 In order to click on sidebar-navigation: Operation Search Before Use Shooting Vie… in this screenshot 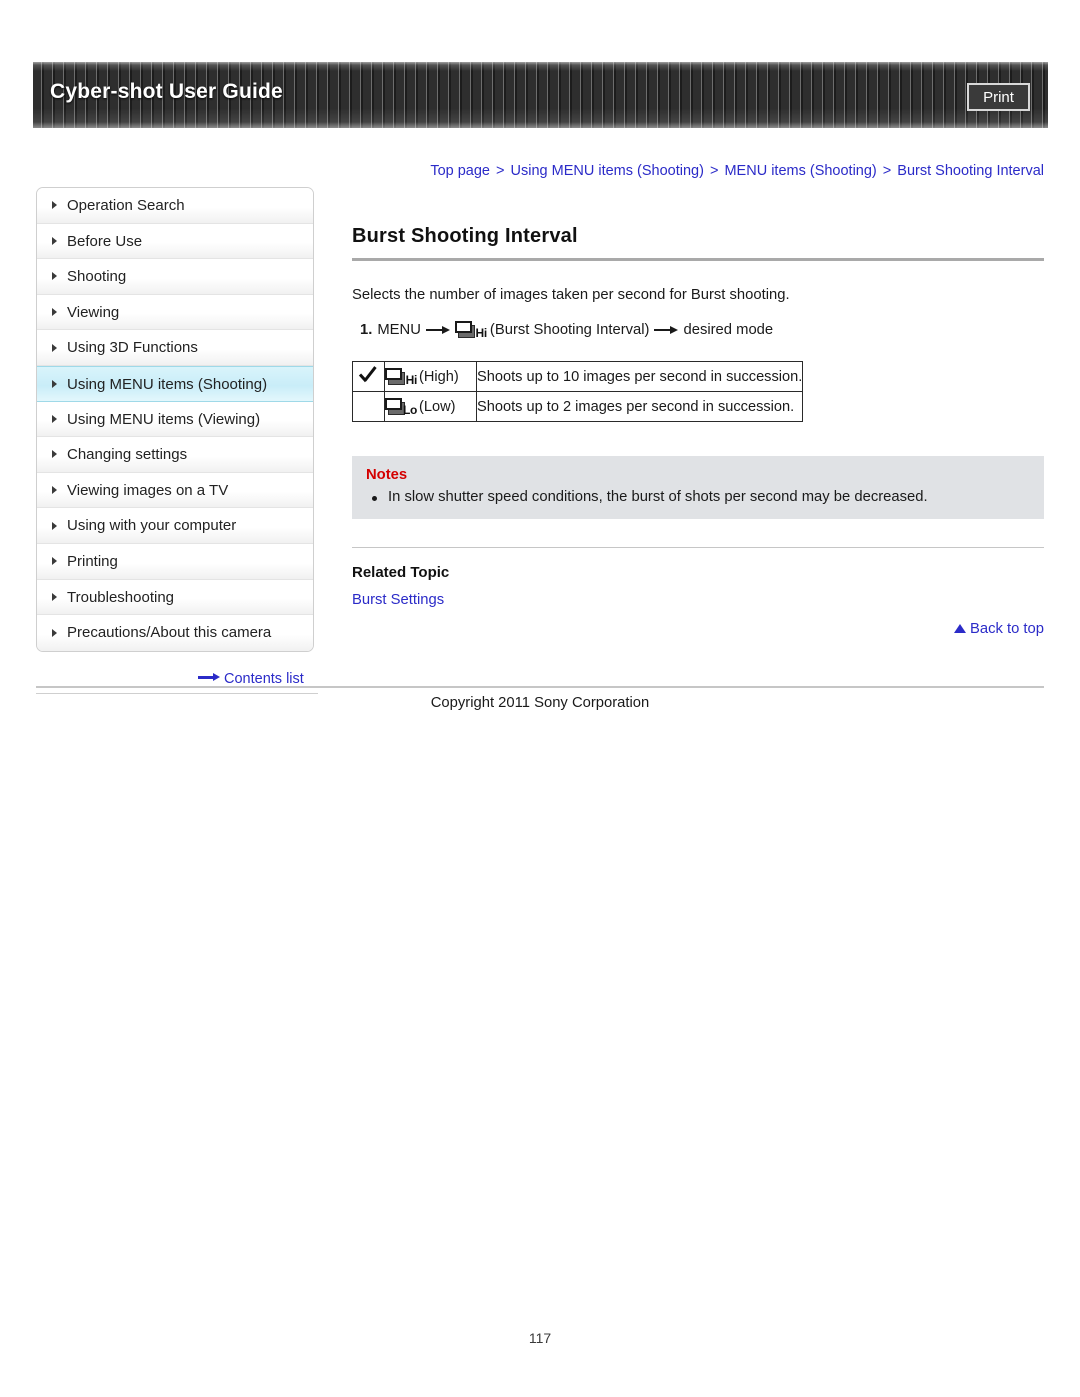, I will do `click(175, 419)`.